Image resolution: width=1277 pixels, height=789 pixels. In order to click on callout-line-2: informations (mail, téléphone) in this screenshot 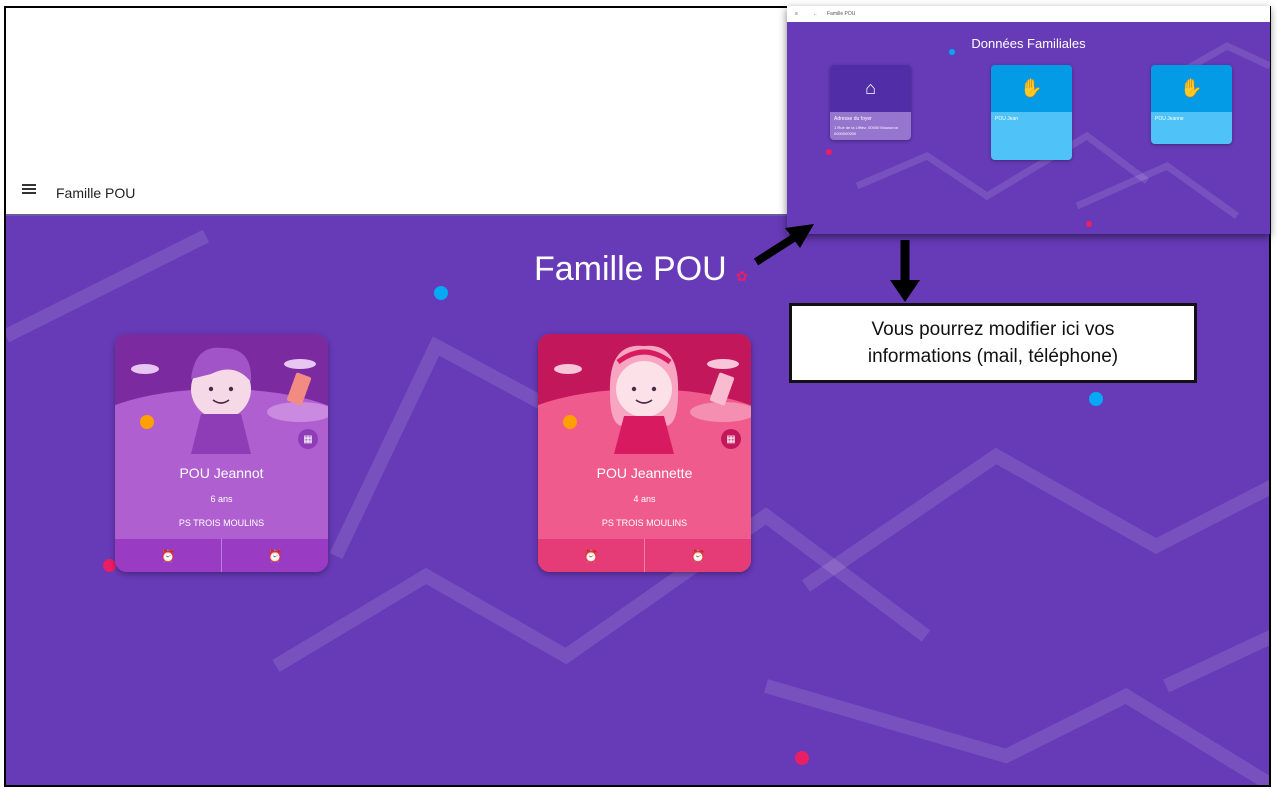, I will do `click(993, 356)`.